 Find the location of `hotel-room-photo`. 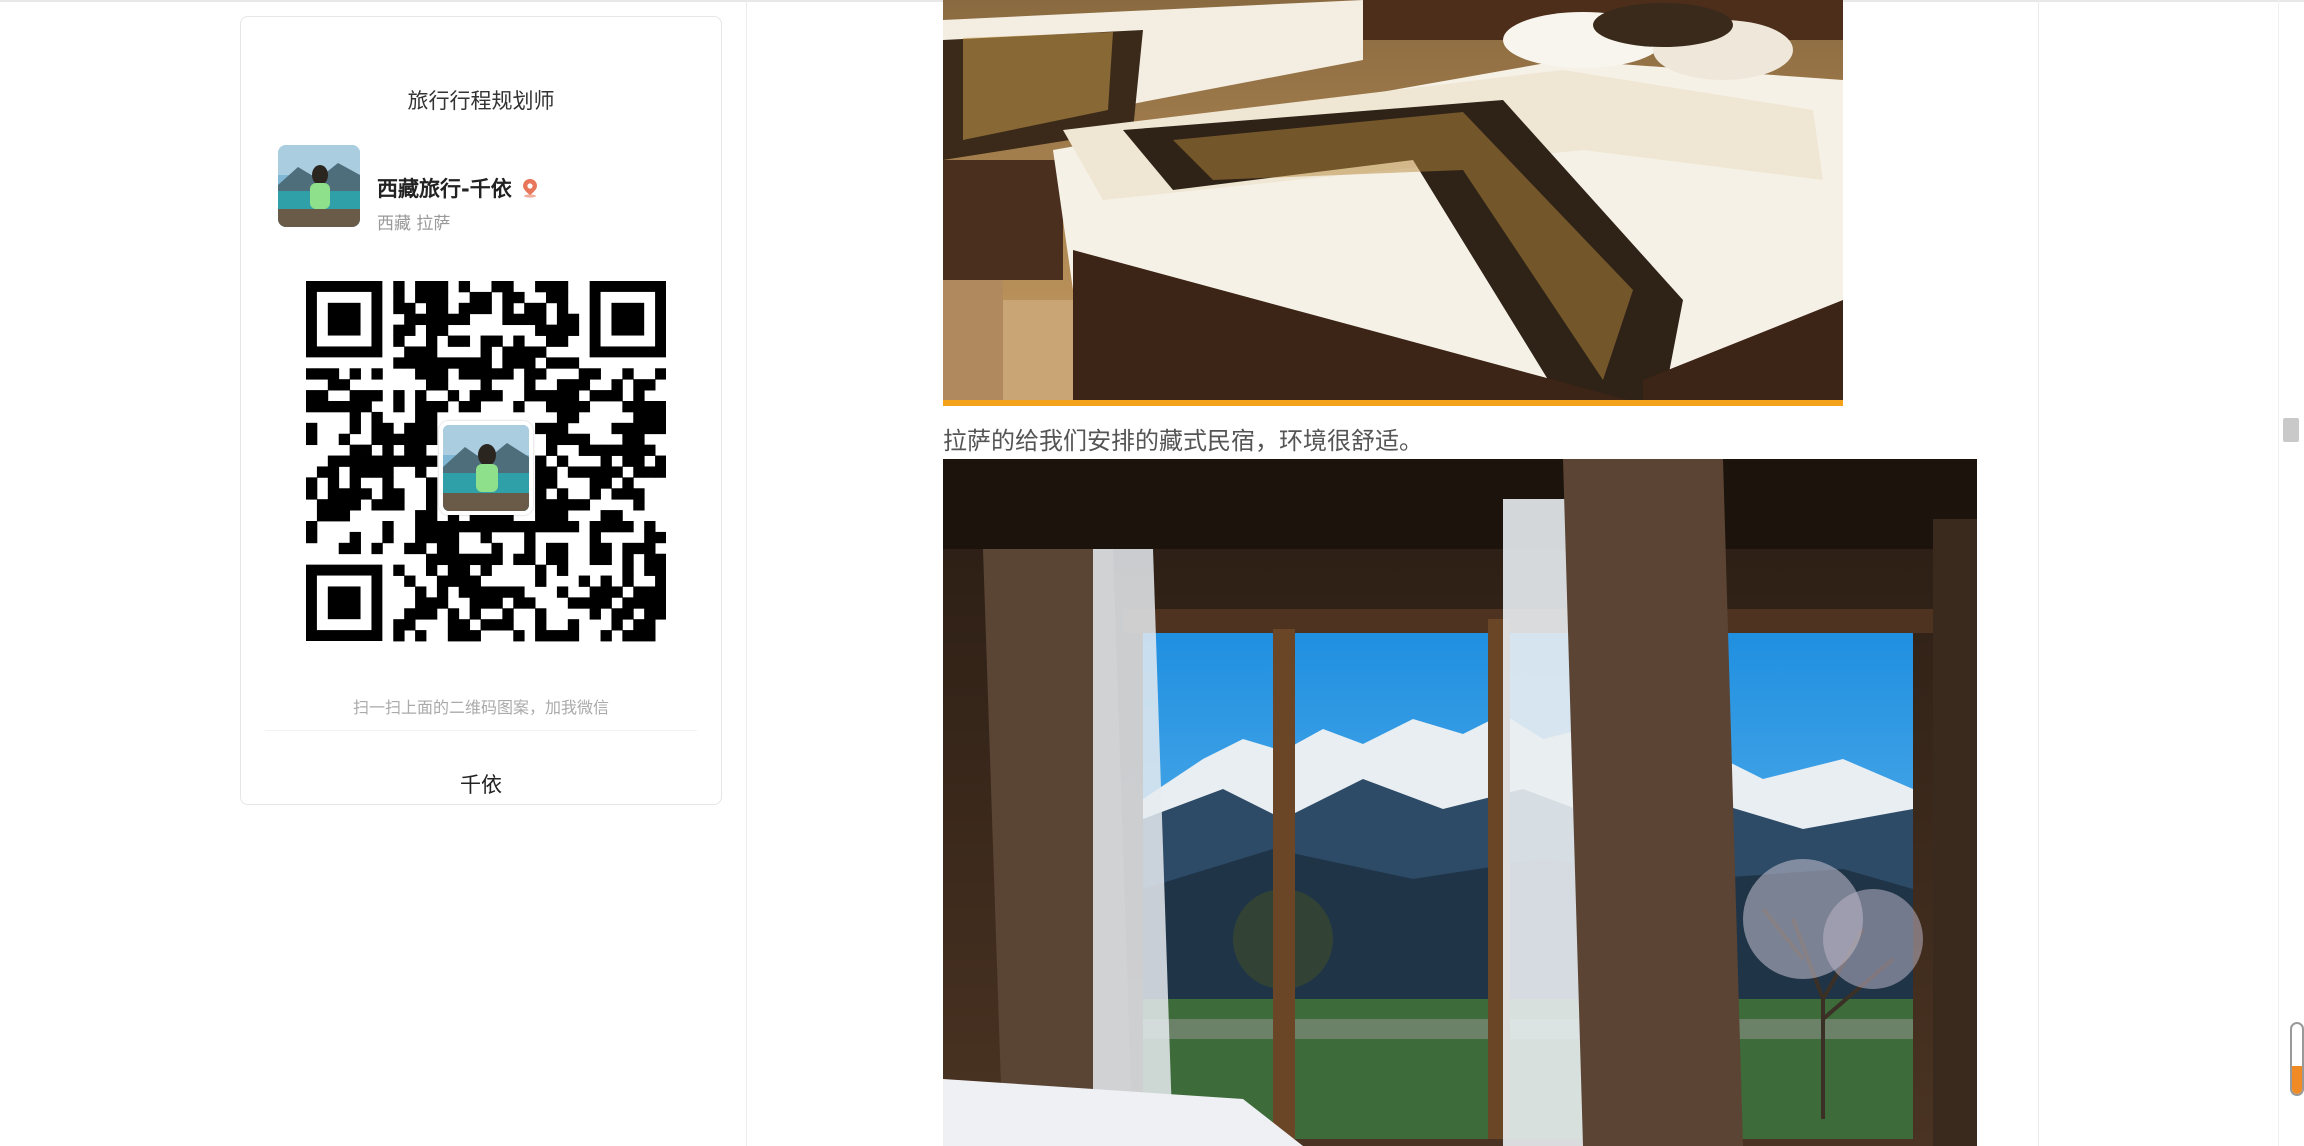

hotel-room-photo is located at coordinates (1393, 202).